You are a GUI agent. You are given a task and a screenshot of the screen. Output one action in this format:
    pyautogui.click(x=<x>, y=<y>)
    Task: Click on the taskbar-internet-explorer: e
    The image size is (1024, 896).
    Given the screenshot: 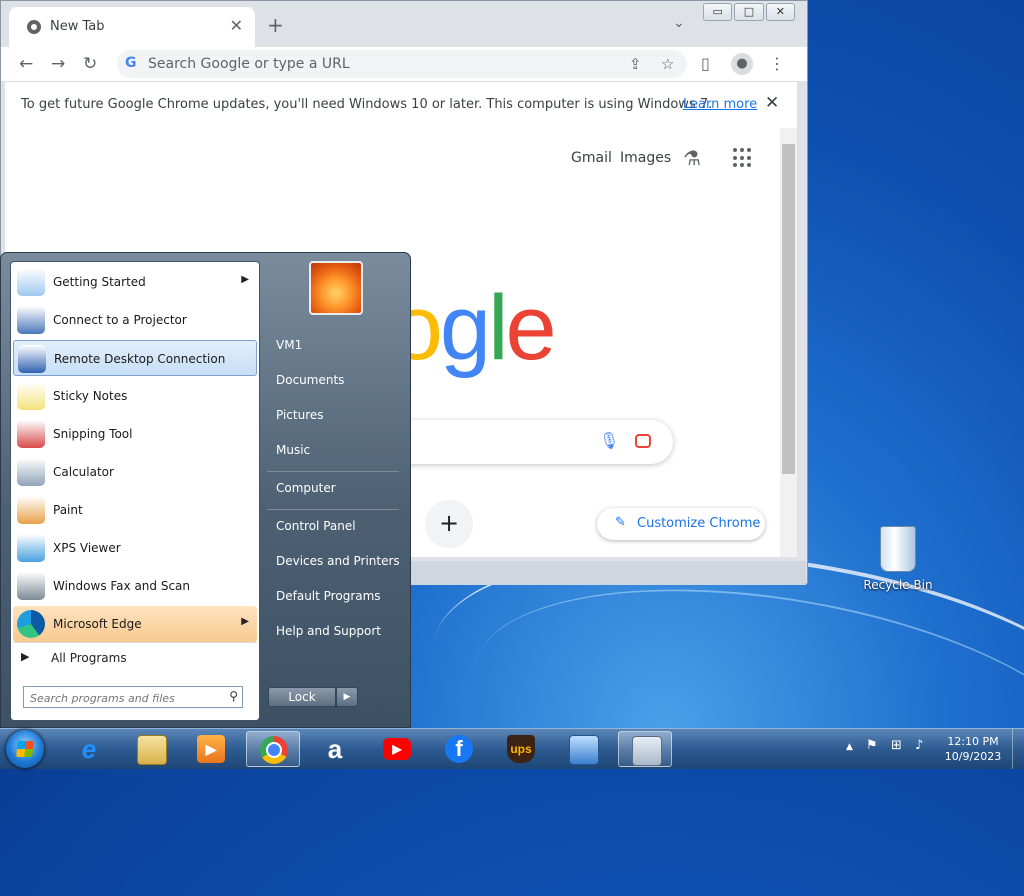 What is the action you would take?
    pyautogui.click(x=89, y=749)
    